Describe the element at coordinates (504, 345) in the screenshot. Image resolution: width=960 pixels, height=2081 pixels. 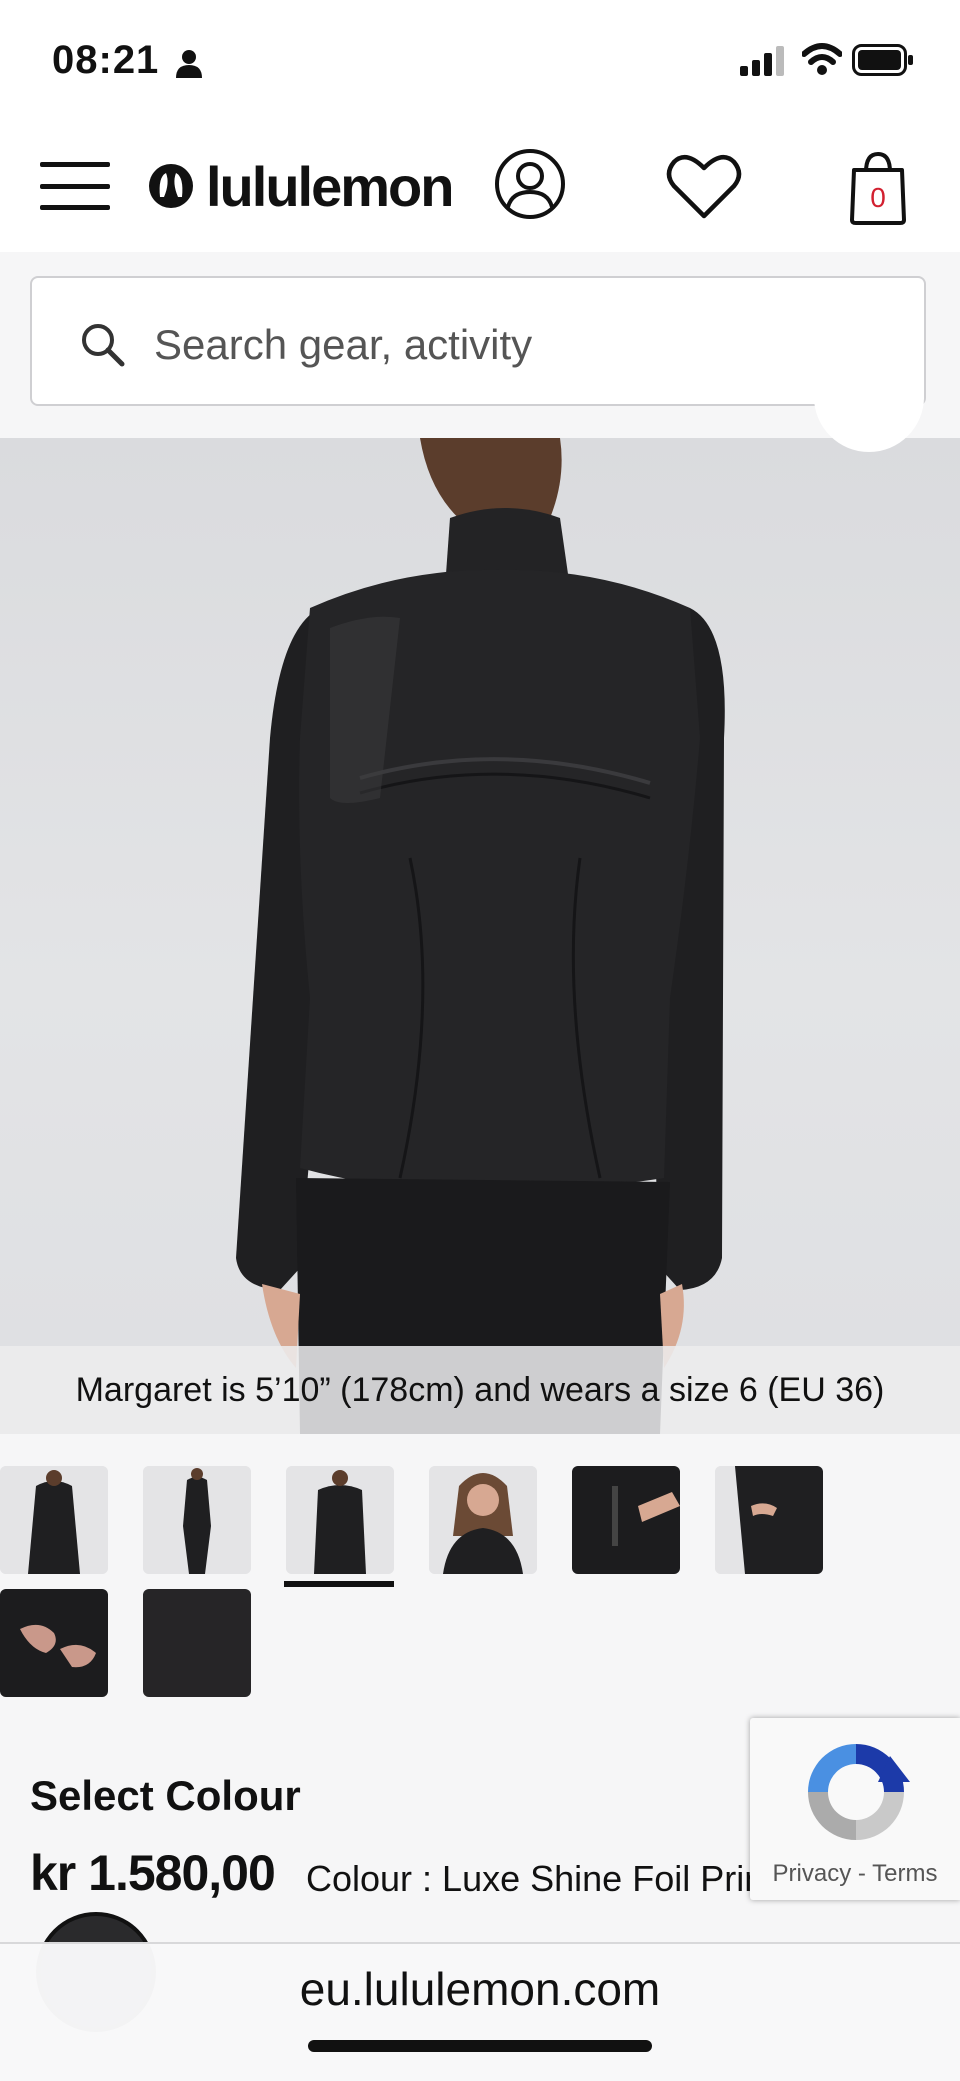
I see `search-input` at that location.